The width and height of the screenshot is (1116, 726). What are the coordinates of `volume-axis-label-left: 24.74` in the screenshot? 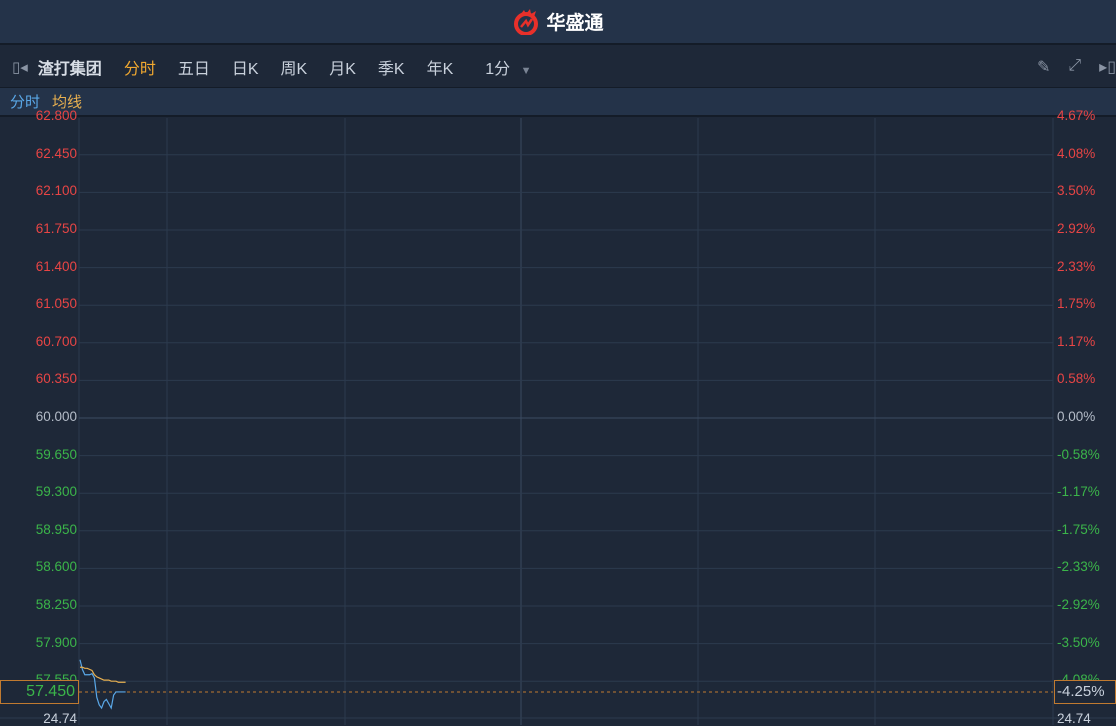 It's located at (60, 718).